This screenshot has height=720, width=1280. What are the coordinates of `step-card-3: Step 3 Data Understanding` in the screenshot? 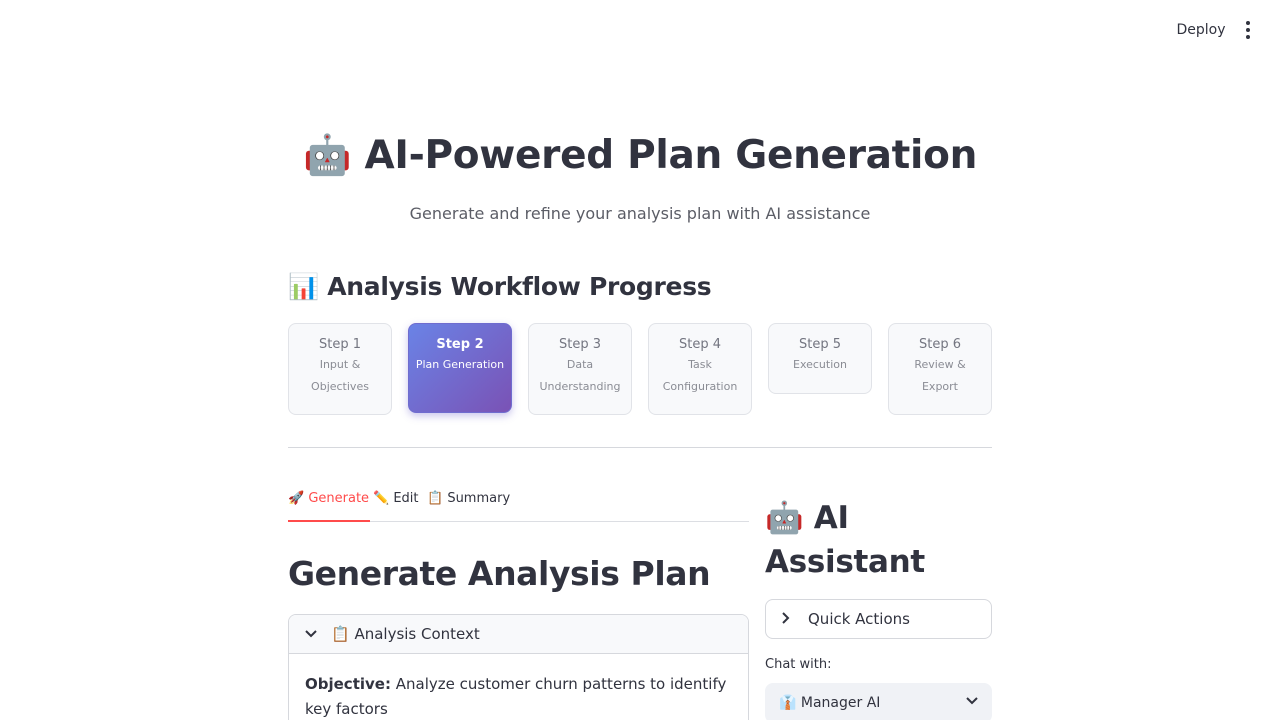 It's located at (580, 369).